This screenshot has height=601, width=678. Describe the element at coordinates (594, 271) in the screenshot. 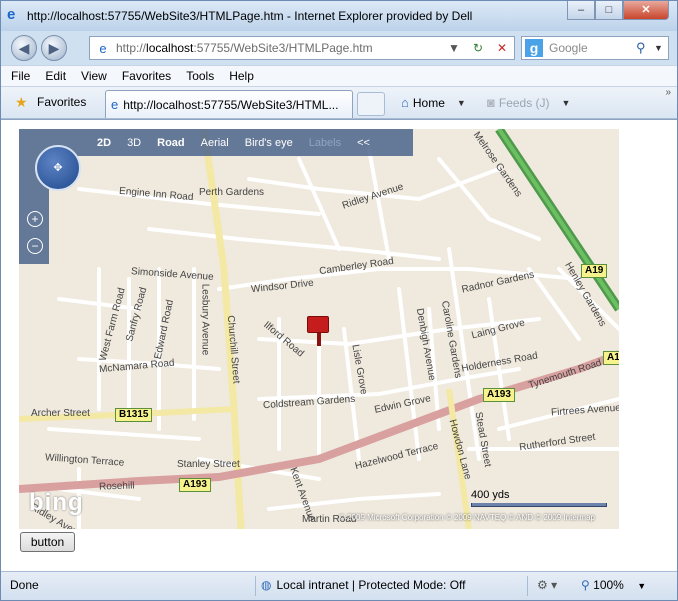

I see `road-shield: A19` at that location.